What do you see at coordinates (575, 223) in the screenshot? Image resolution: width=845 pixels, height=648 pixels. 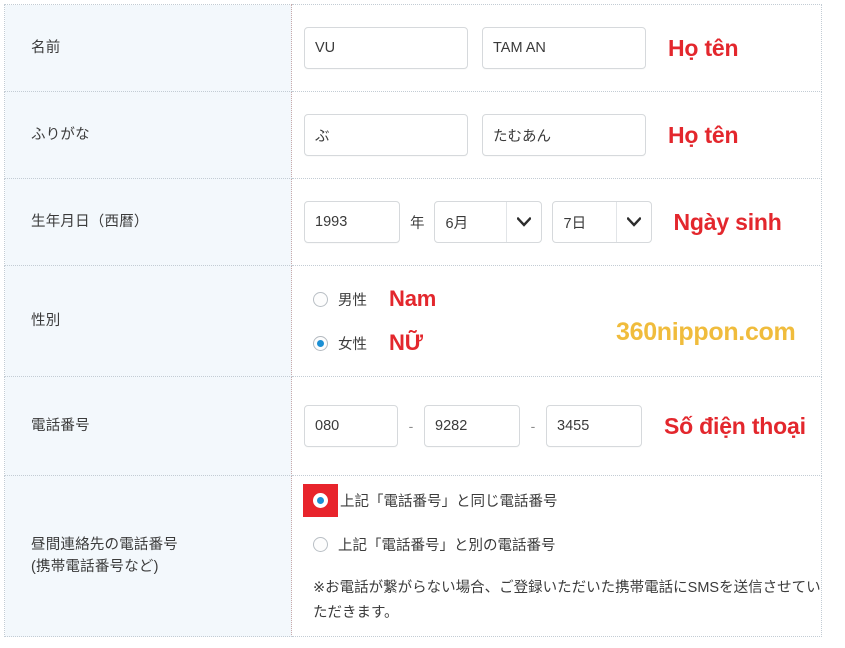 I see `birth-day-value: 7日` at bounding box center [575, 223].